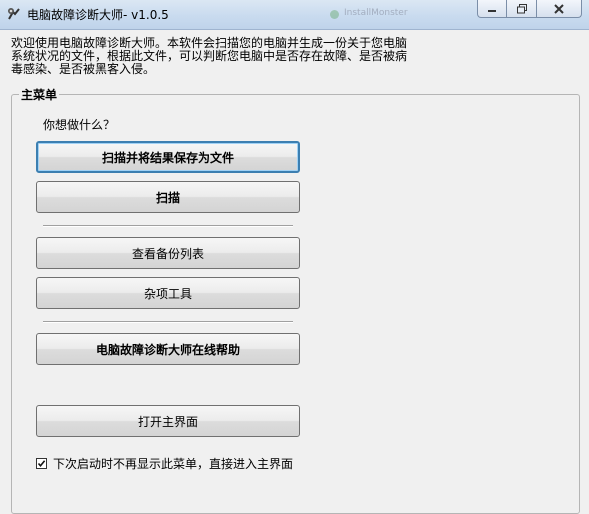 This screenshot has width=589, height=514. What do you see at coordinates (168, 293) in the screenshot?
I see `misc-tools-button: 杂项工具` at bounding box center [168, 293].